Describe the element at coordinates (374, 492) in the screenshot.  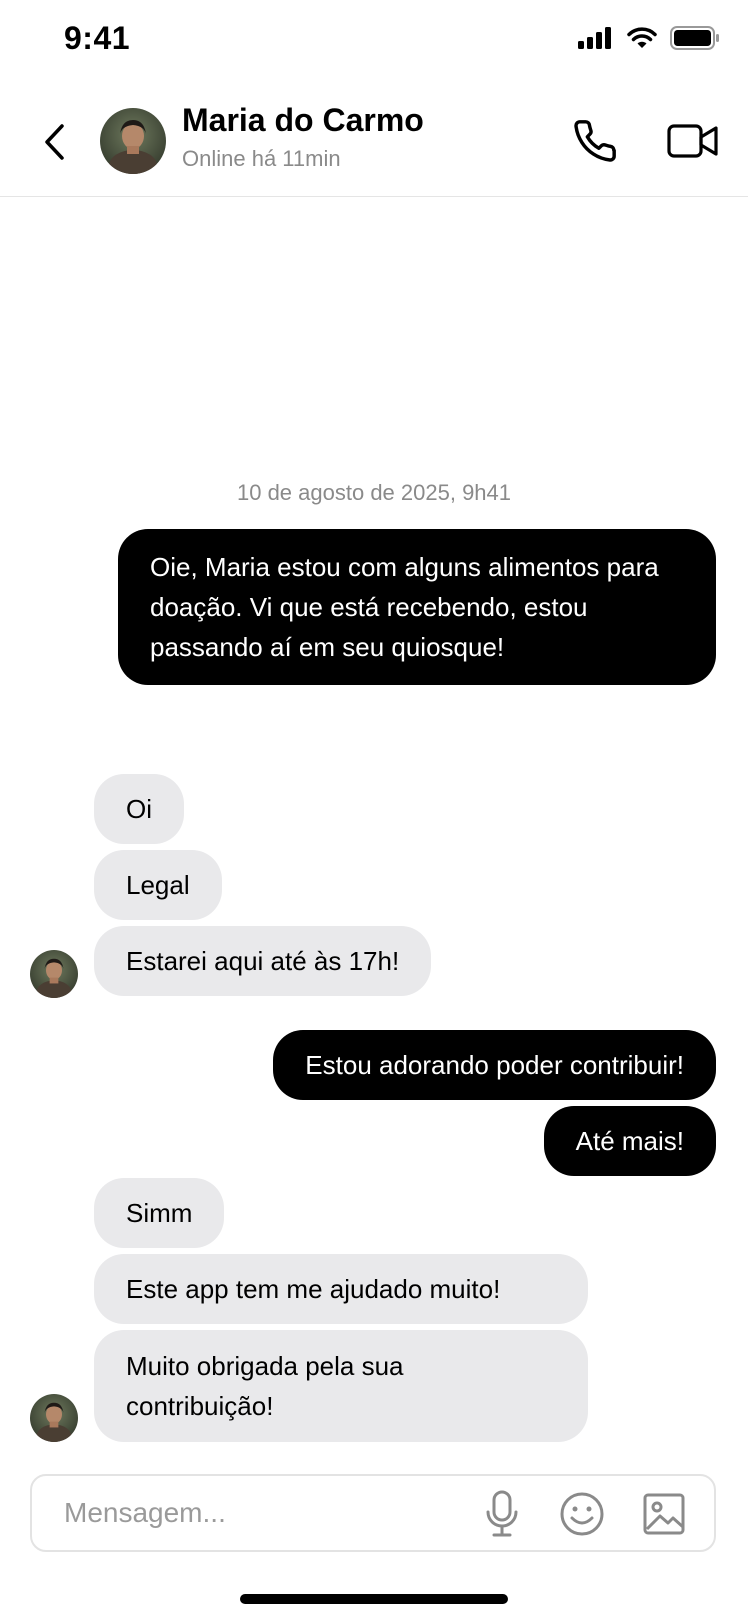
I see `date-separator: 10 de agosto de 2025, 9h41` at that location.